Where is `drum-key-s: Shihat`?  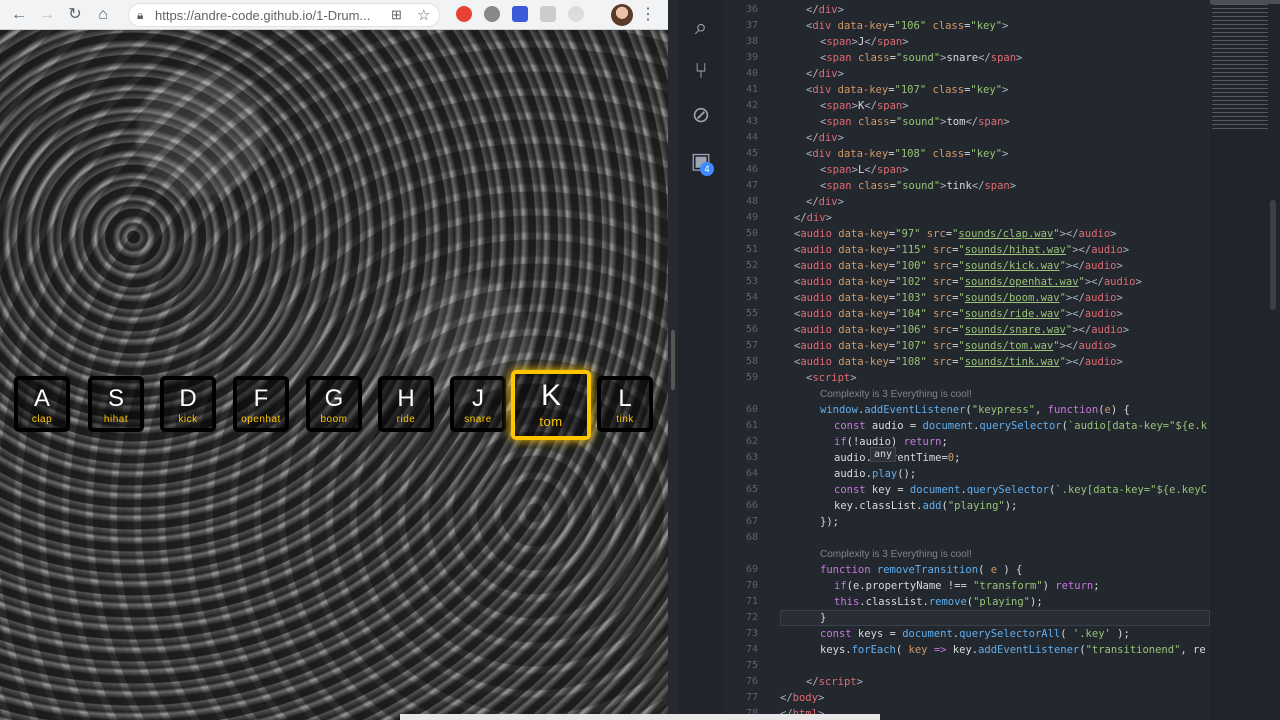 drum-key-s: Shihat is located at coordinates (116, 404).